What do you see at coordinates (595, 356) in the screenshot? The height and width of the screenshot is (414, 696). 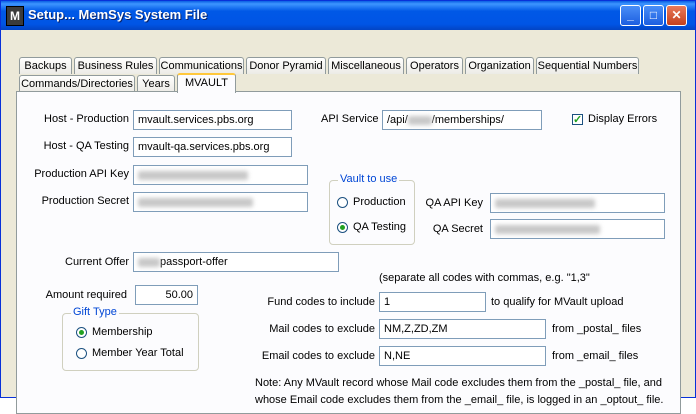 I see `email-codes-suffix: from _email_ files` at bounding box center [595, 356].